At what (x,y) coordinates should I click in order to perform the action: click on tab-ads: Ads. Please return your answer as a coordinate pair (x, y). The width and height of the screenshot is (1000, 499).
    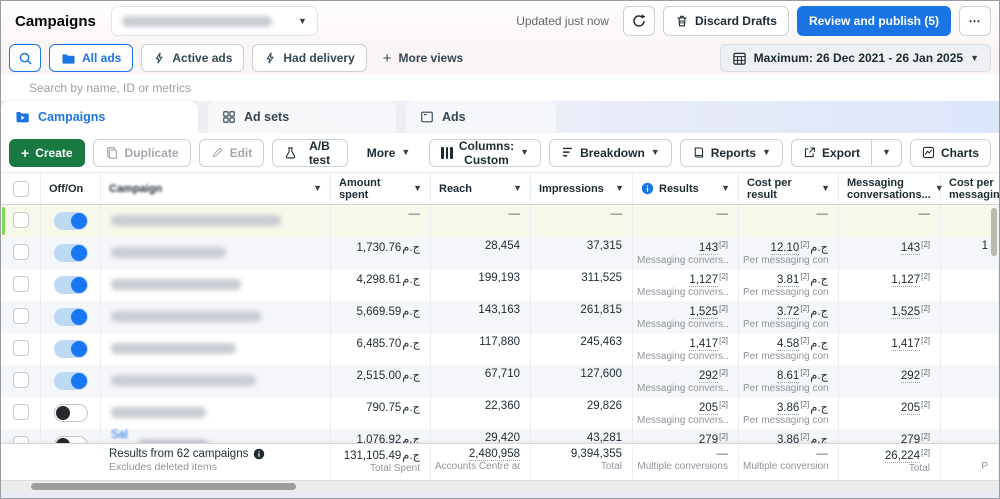
    Looking at the image, I should click on (481, 117).